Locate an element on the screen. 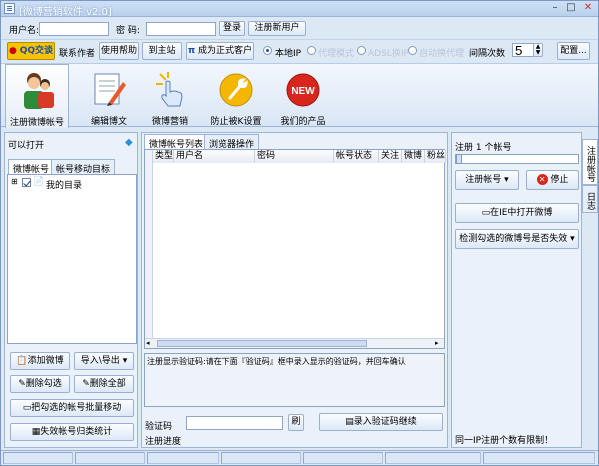 The height and width of the screenshot is (466, 599). captcha-area: 注册显示验证码:请在下面『验证码』框中录入显示的验证码，并回车确认 is located at coordinates (294, 380).